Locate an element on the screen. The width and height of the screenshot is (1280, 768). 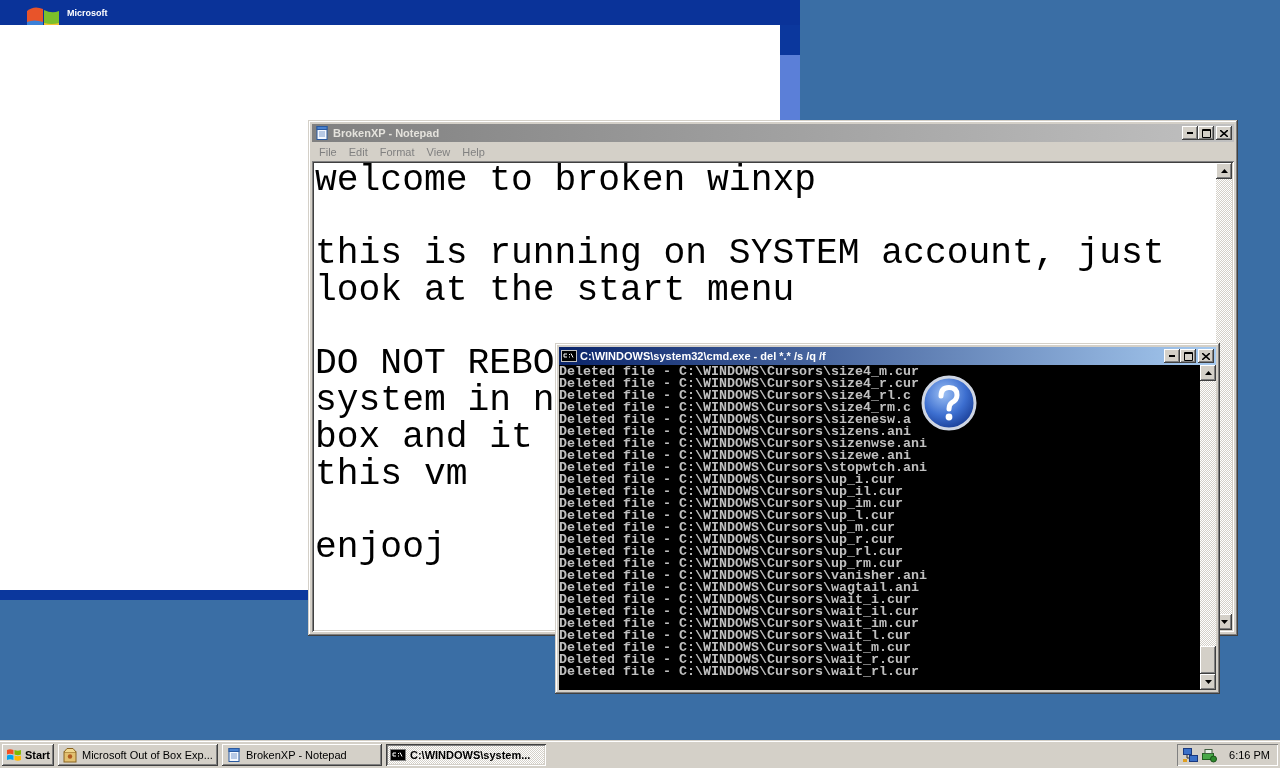
scrollbar is located at coordinates (1208, 527).